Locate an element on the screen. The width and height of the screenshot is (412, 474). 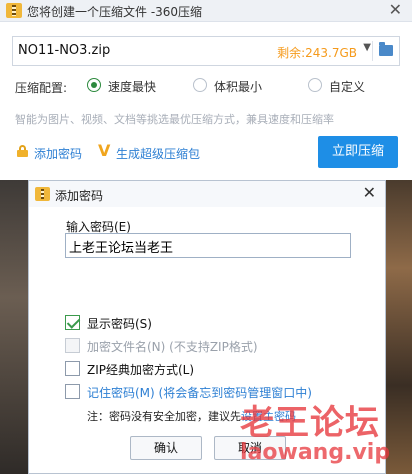
confirm-button: 确认 is located at coordinates (166, 448).